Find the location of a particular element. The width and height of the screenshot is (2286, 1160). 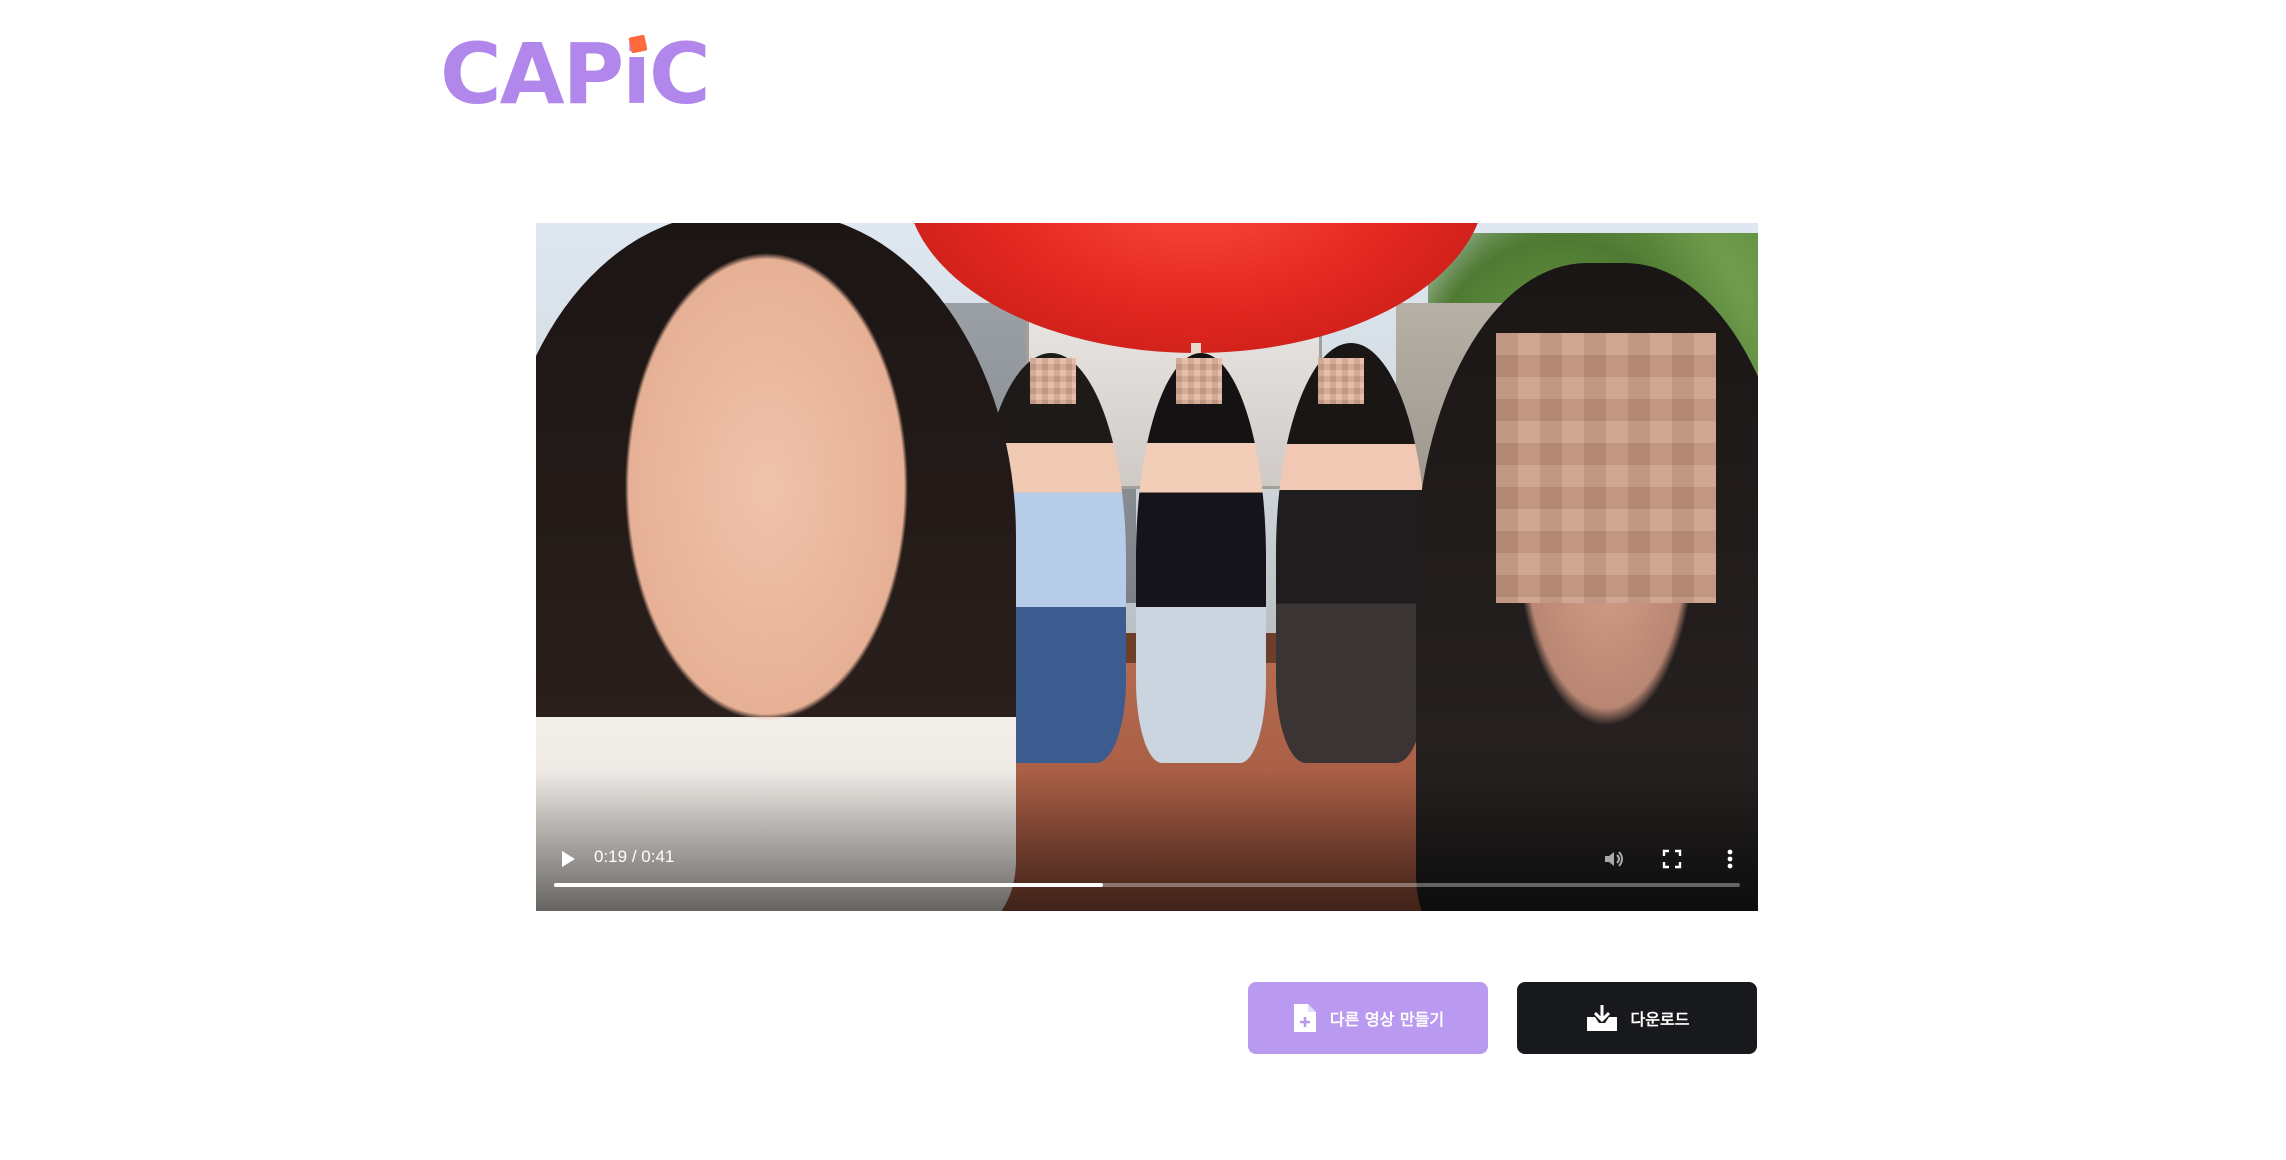

volume-icon is located at coordinates (1614, 859).